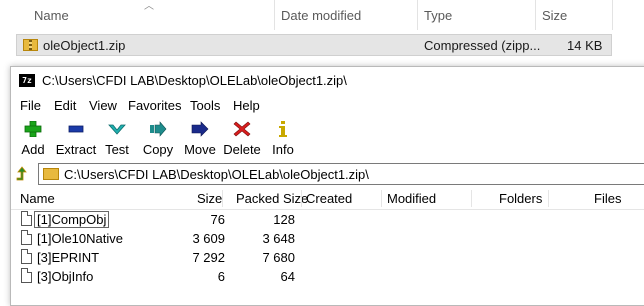  I want to click on col-name: Name, so click(37, 198).